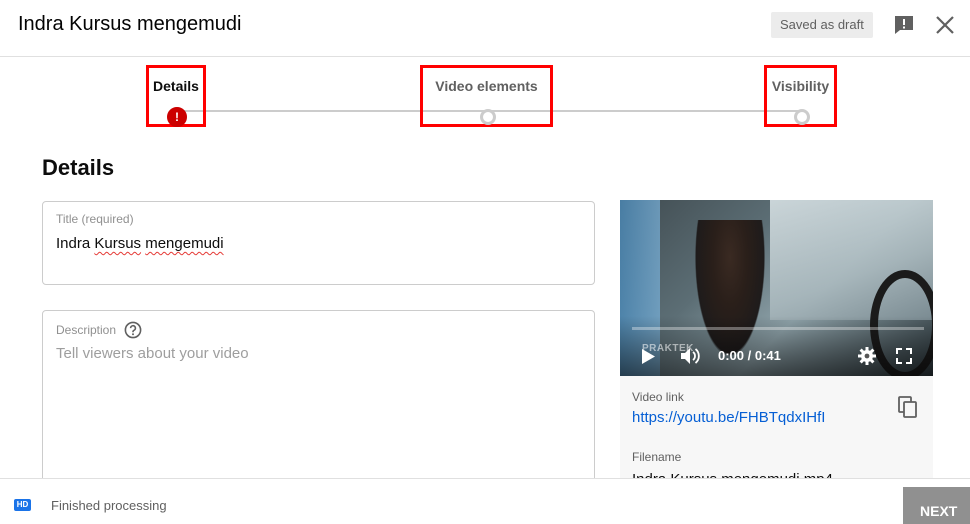 The width and height of the screenshot is (970, 524). Describe the element at coordinates (184, 243) in the screenshot. I see `misspelled-word: mengemudi` at that location.